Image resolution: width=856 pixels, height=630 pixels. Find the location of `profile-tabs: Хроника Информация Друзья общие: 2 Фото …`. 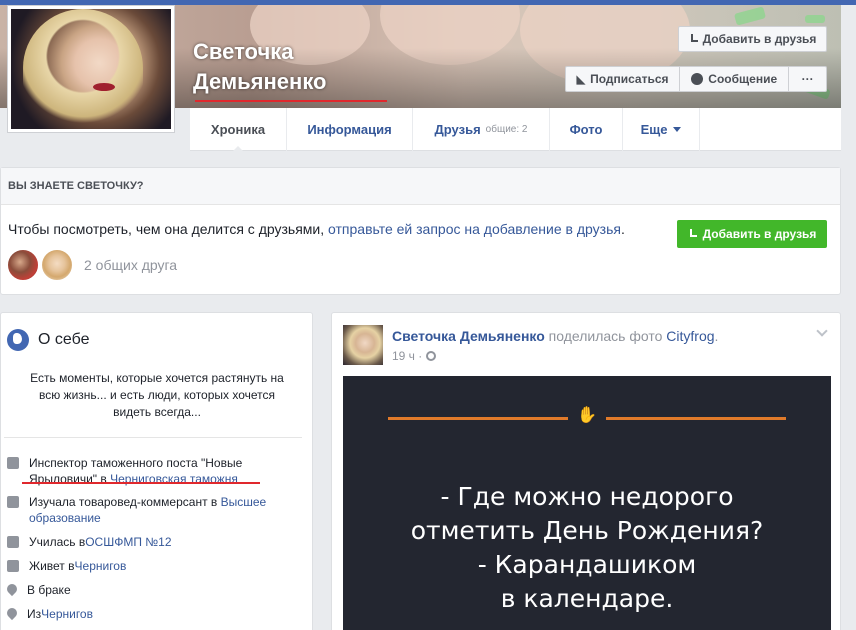

profile-tabs: Хроника Информация Друзья общие: 2 Фото … is located at coordinates (515, 130).